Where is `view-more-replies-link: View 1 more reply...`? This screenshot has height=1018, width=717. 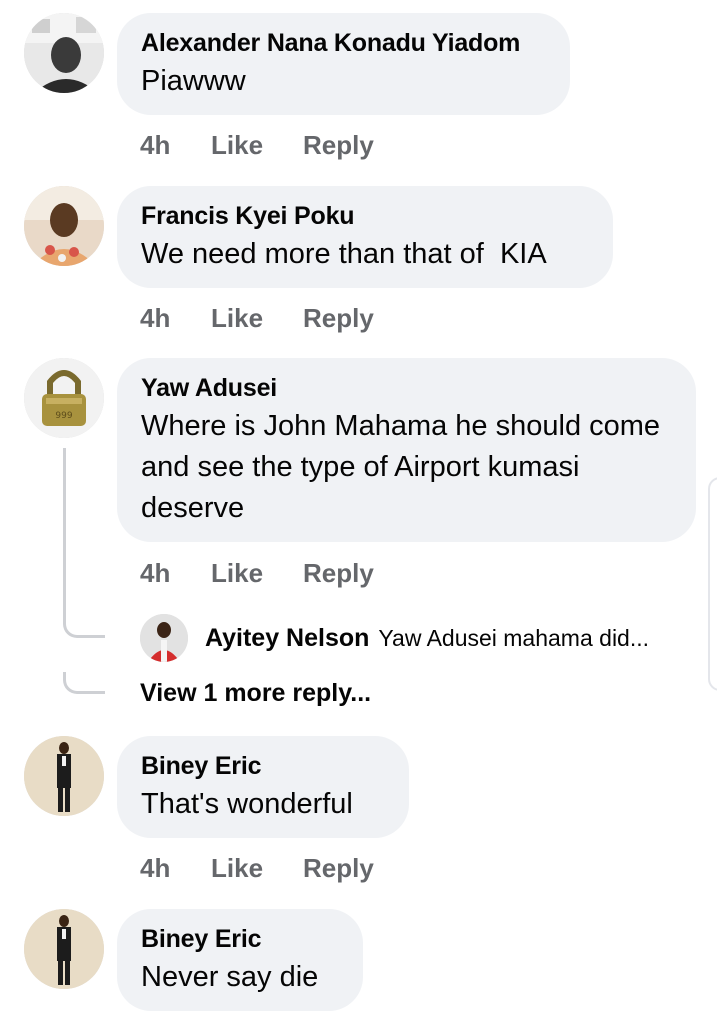 view-more-replies-link: View 1 more reply... is located at coordinates (255, 693).